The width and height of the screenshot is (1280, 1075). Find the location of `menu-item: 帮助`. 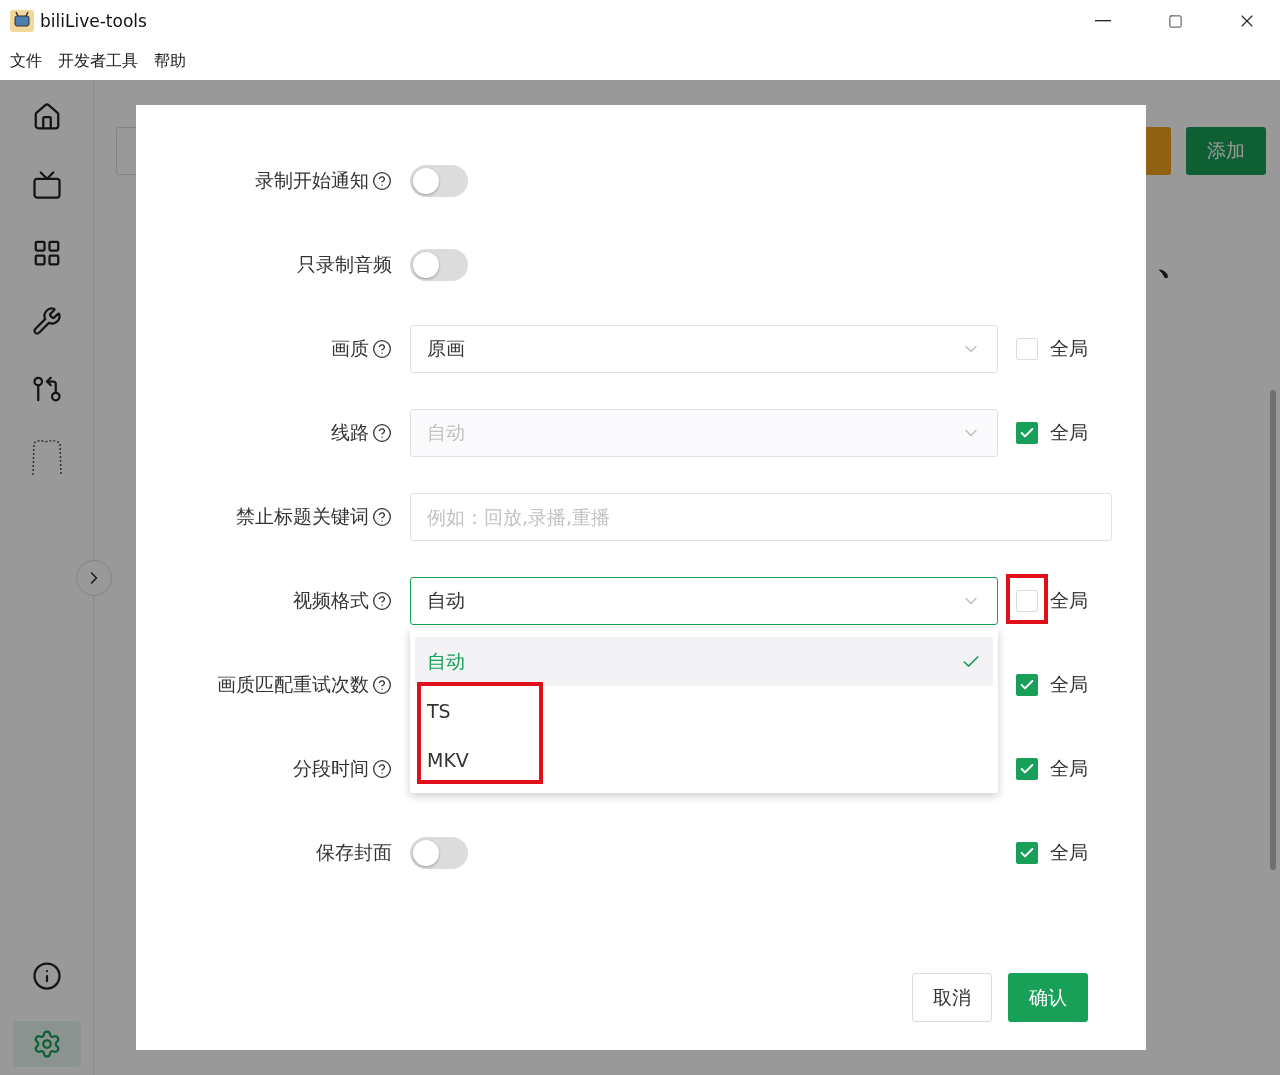

menu-item: 帮助 is located at coordinates (170, 61).